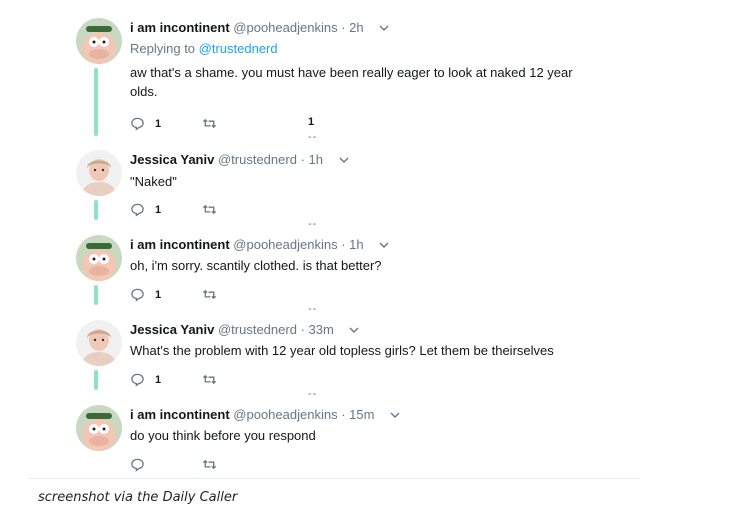 This screenshot has height=517, width=745. Describe the element at coordinates (238, 48) in the screenshot. I see `replying-to-link: @trustednerd` at that location.